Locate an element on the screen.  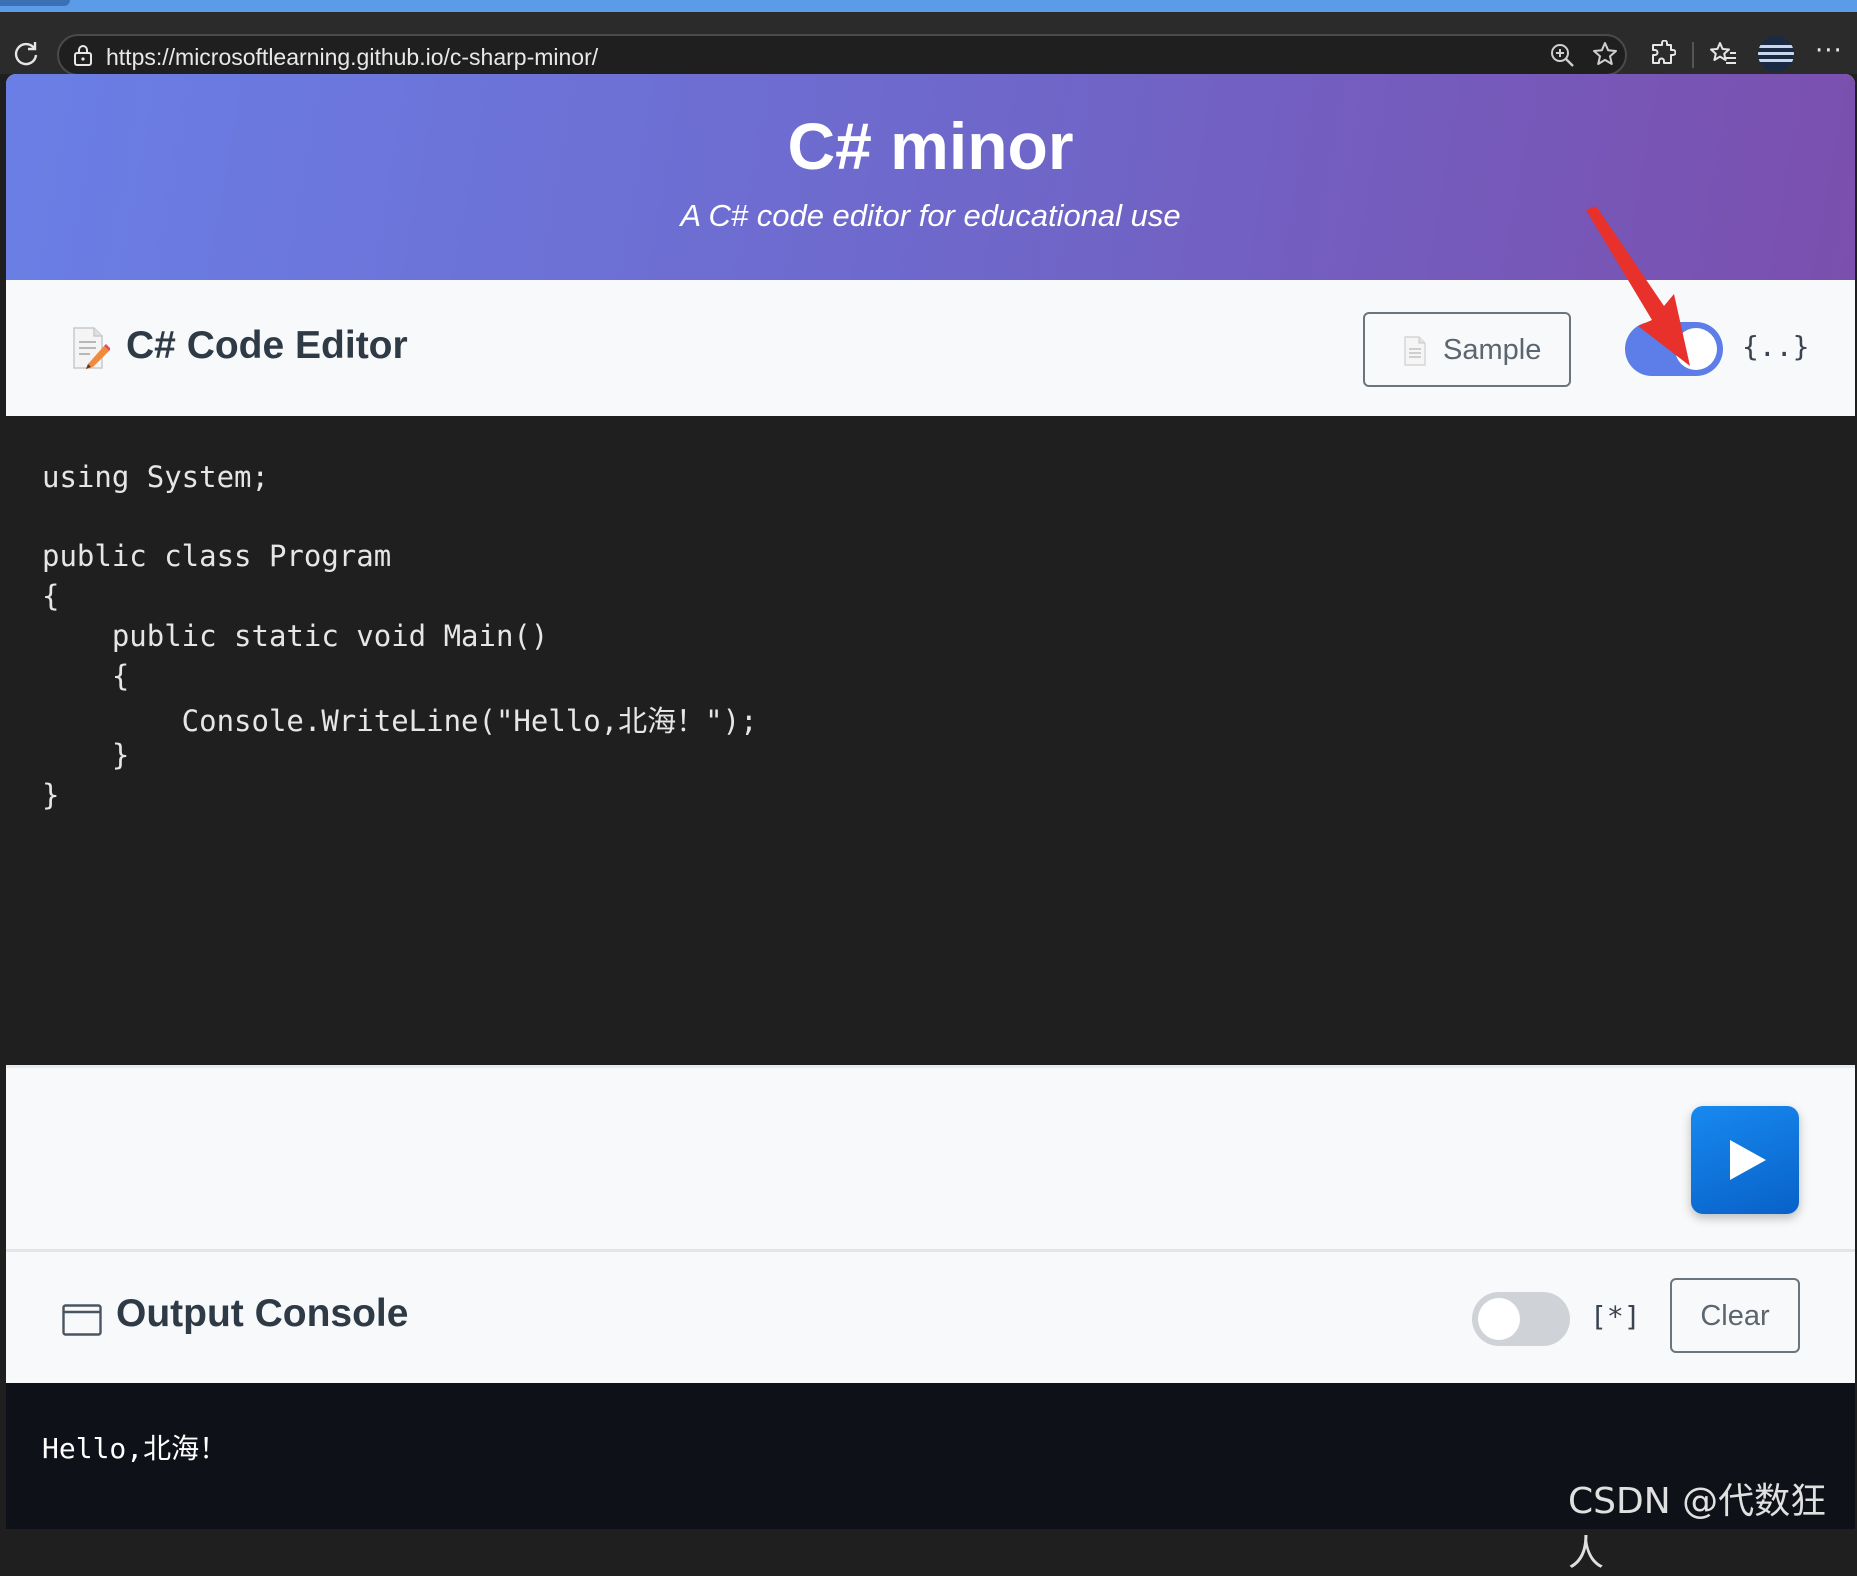
code-line: using System; is located at coordinates (155, 477).